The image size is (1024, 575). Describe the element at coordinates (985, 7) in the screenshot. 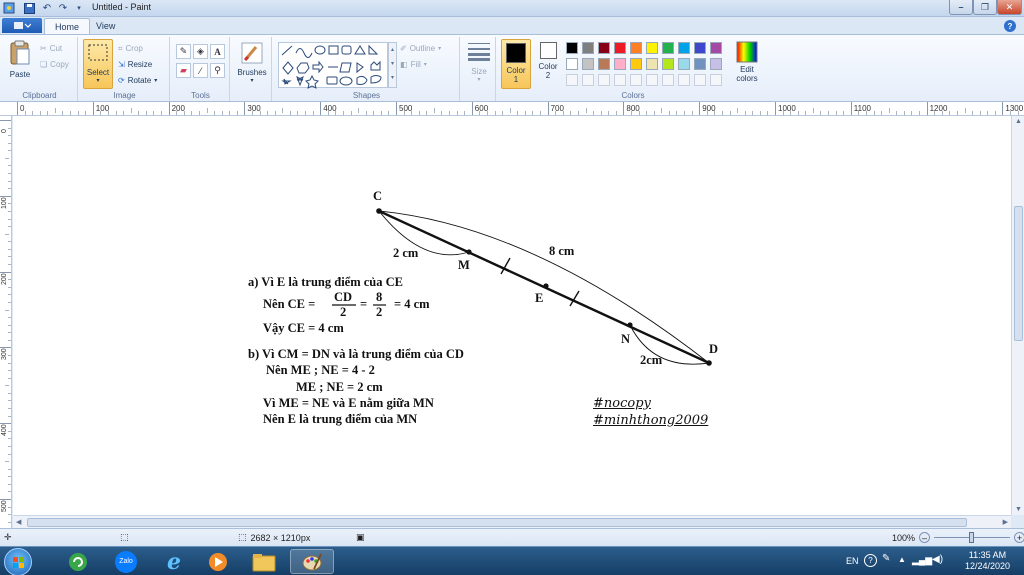

I see `maximize-button: ❐` at that location.